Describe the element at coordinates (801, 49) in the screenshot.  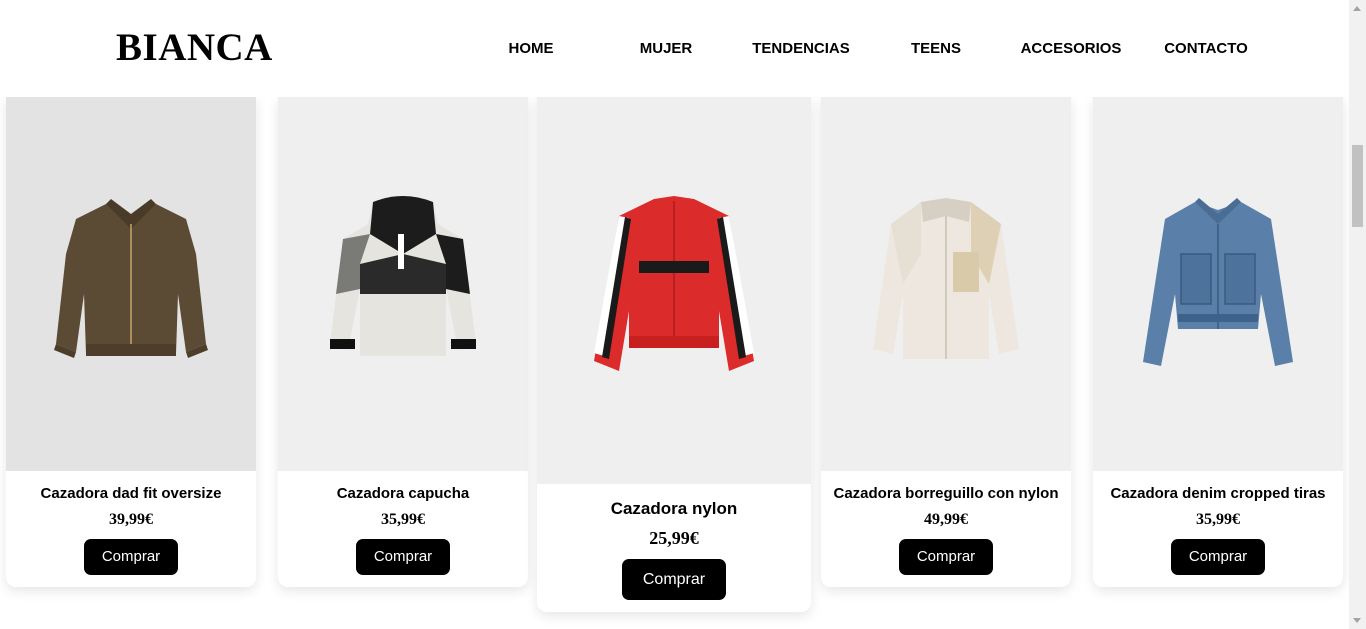
I see `nav-tendencias: TENDENCIAS` at that location.